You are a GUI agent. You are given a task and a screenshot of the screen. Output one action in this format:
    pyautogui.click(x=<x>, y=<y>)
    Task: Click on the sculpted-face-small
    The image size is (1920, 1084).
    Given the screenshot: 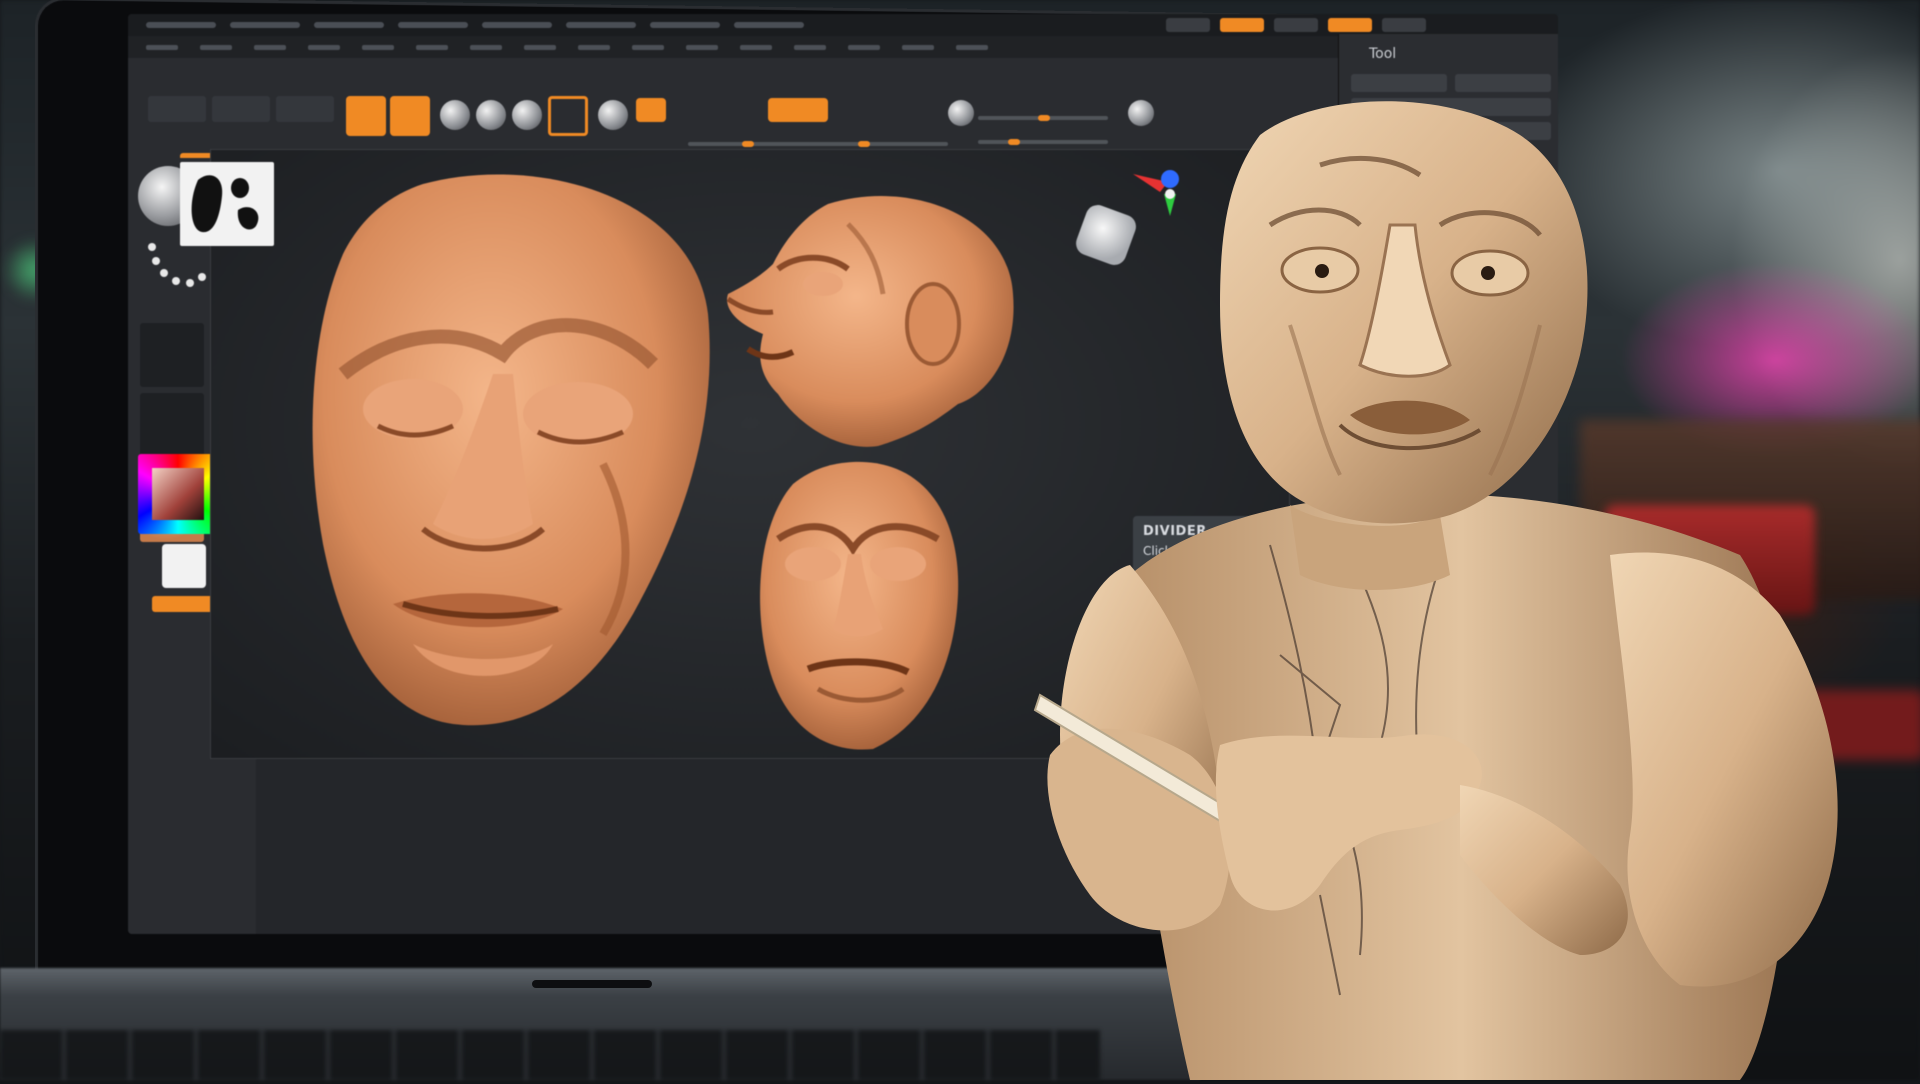 What is the action you would take?
    pyautogui.click(x=858, y=604)
    